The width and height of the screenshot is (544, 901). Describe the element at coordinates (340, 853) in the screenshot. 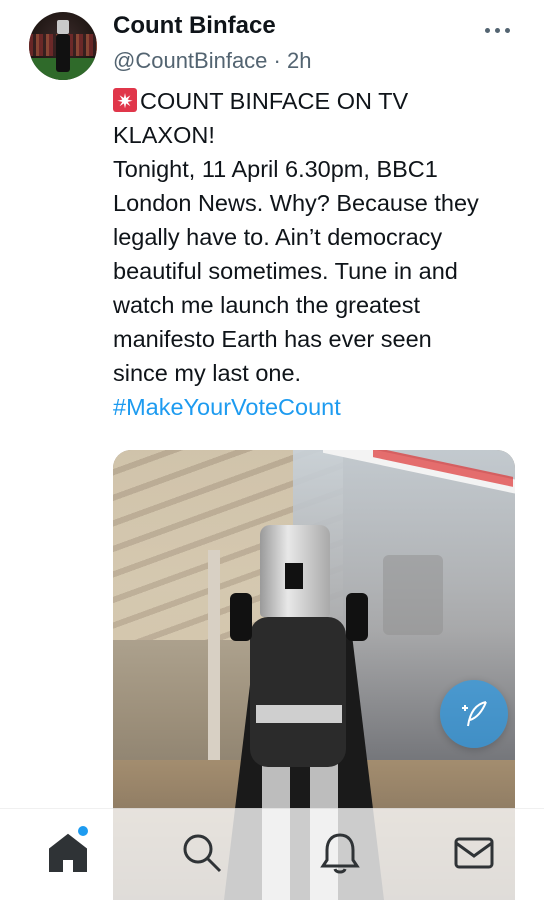

I see `notifications-icon` at that location.